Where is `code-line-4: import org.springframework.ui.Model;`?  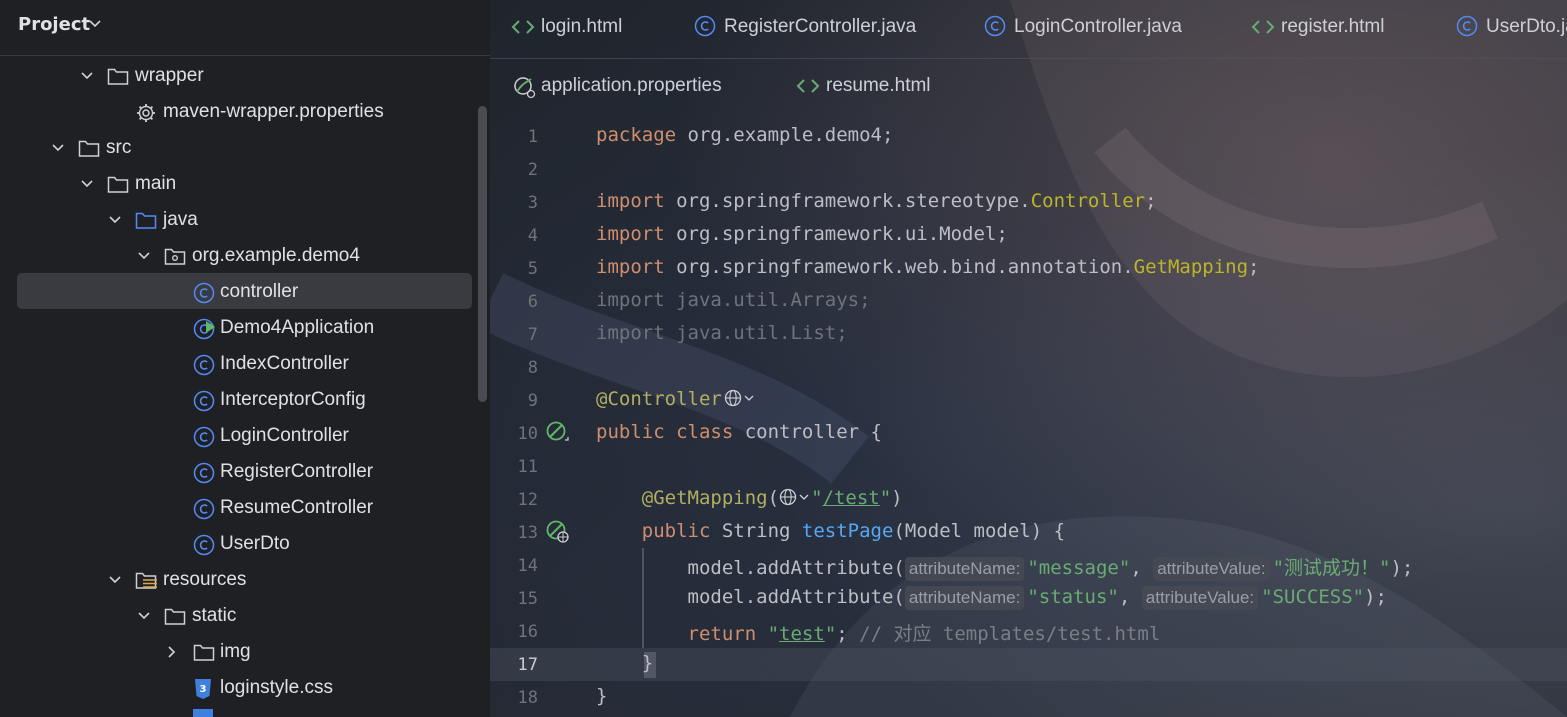
code-line-4: import org.springframework.ui.Model; is located at coordinates (802, 234).